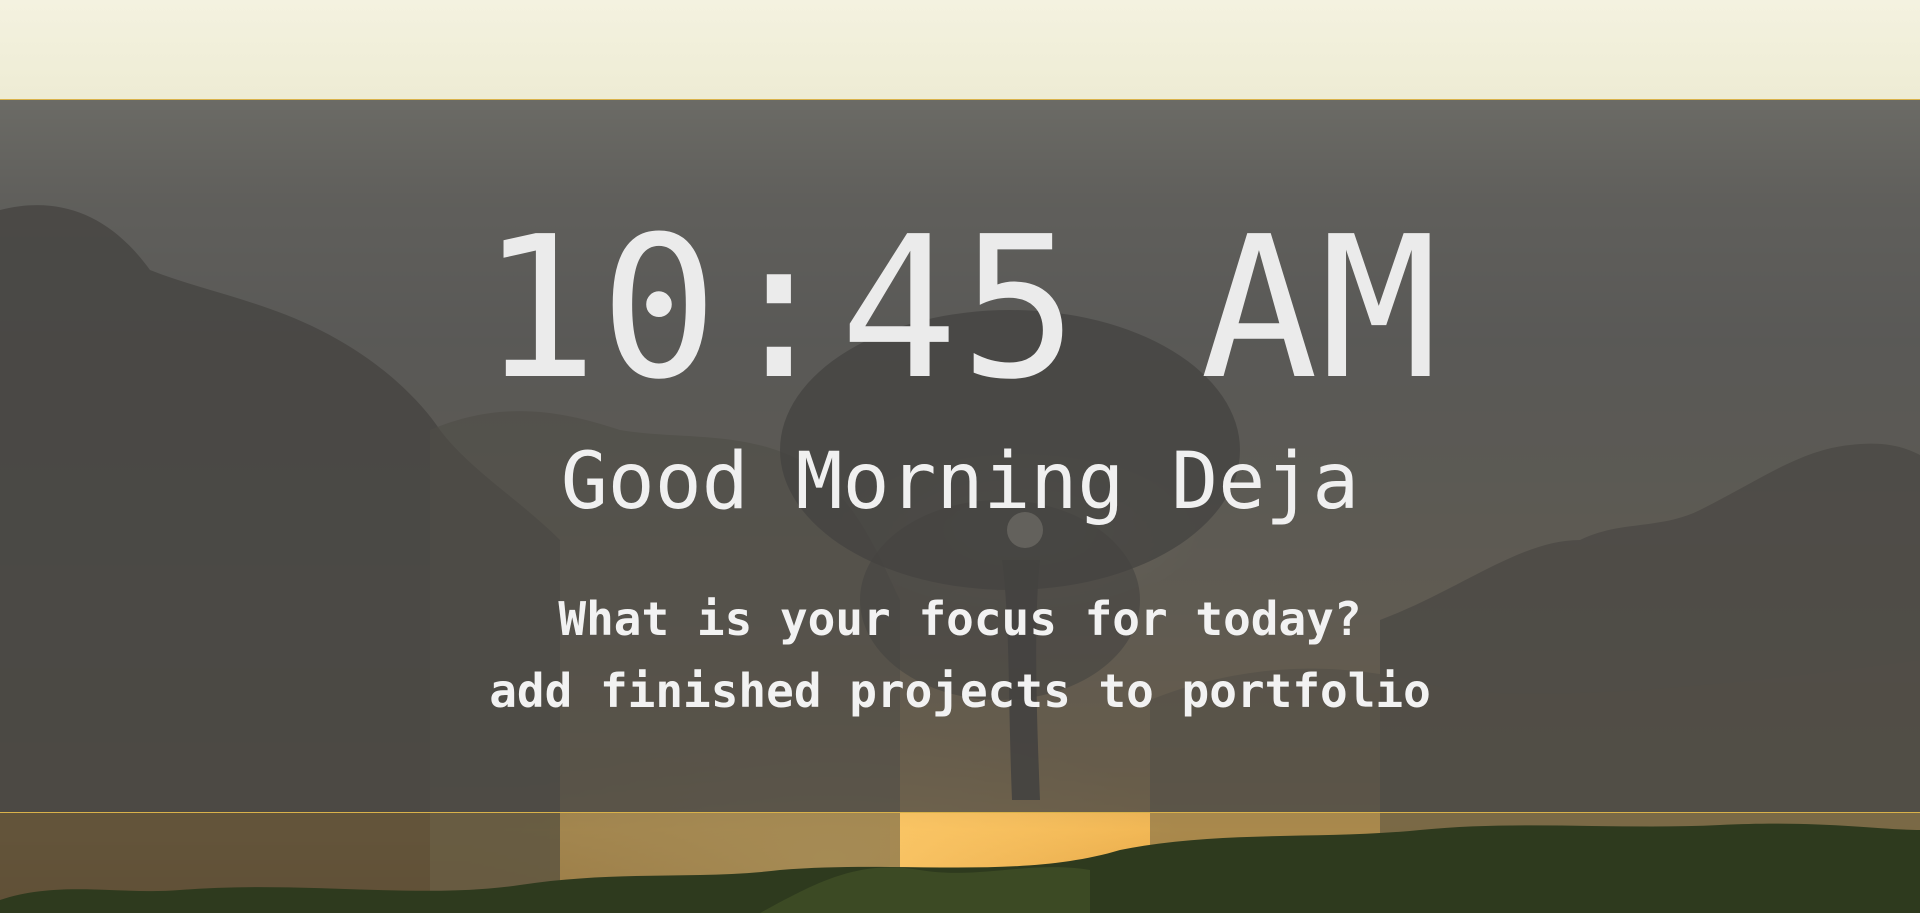  I want to click on clock-time: 10:45 AM, so click(959, 309).